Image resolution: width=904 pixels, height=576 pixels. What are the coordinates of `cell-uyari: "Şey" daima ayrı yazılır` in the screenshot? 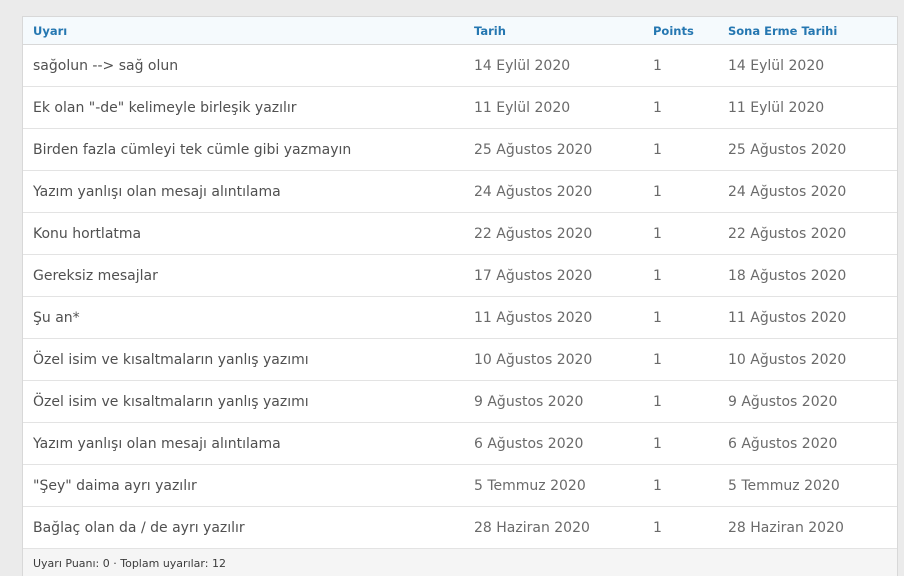 It's located at (115, 486).